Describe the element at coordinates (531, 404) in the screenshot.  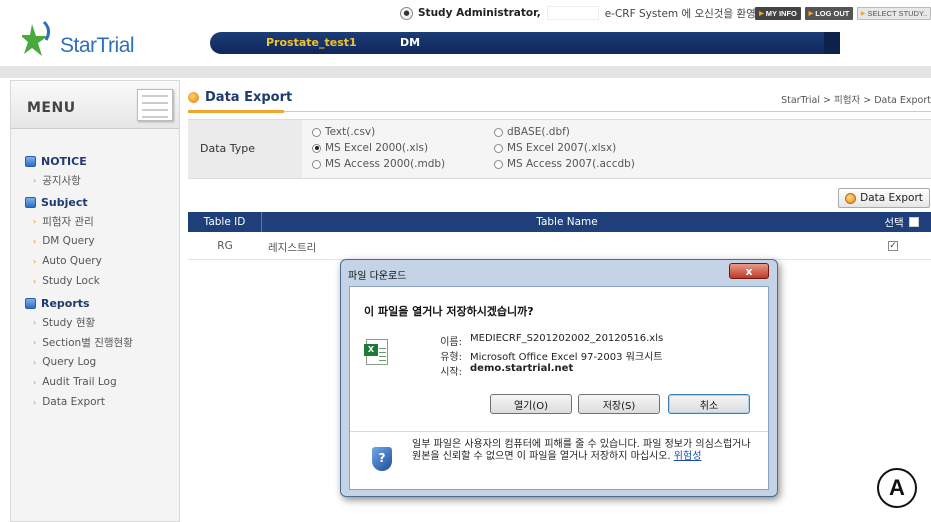
I see `open-button: 열기(O)` at that location.